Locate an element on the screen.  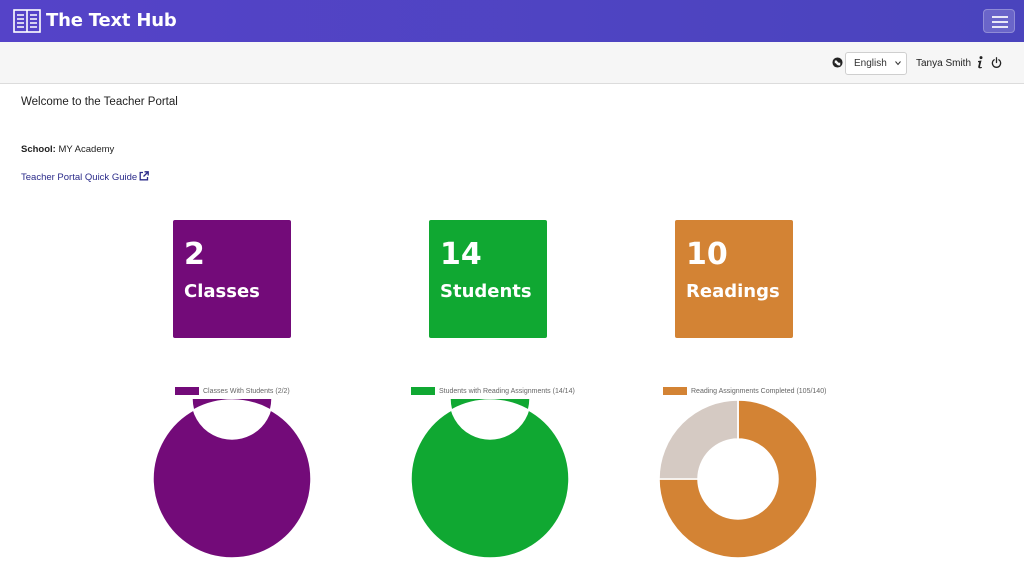
power-icon is located at coordinates (996, 62).